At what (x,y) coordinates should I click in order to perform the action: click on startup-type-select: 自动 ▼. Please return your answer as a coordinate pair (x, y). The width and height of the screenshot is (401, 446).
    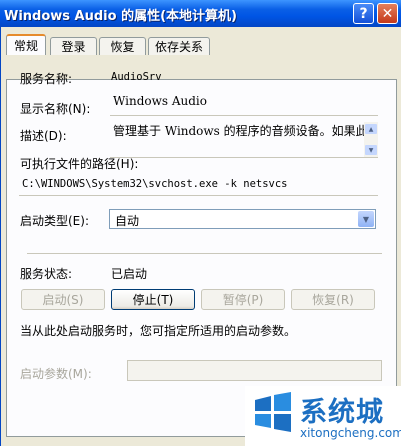
    Looking at the image, I should click on (242, 219).